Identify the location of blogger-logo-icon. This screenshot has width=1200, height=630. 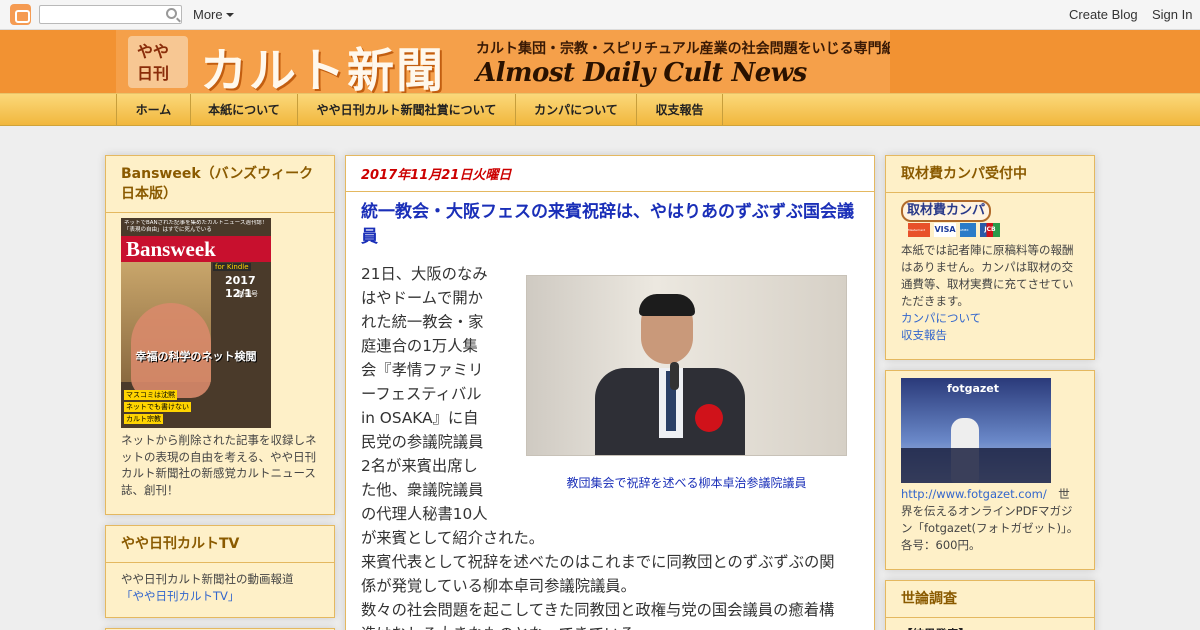
(20, 14).